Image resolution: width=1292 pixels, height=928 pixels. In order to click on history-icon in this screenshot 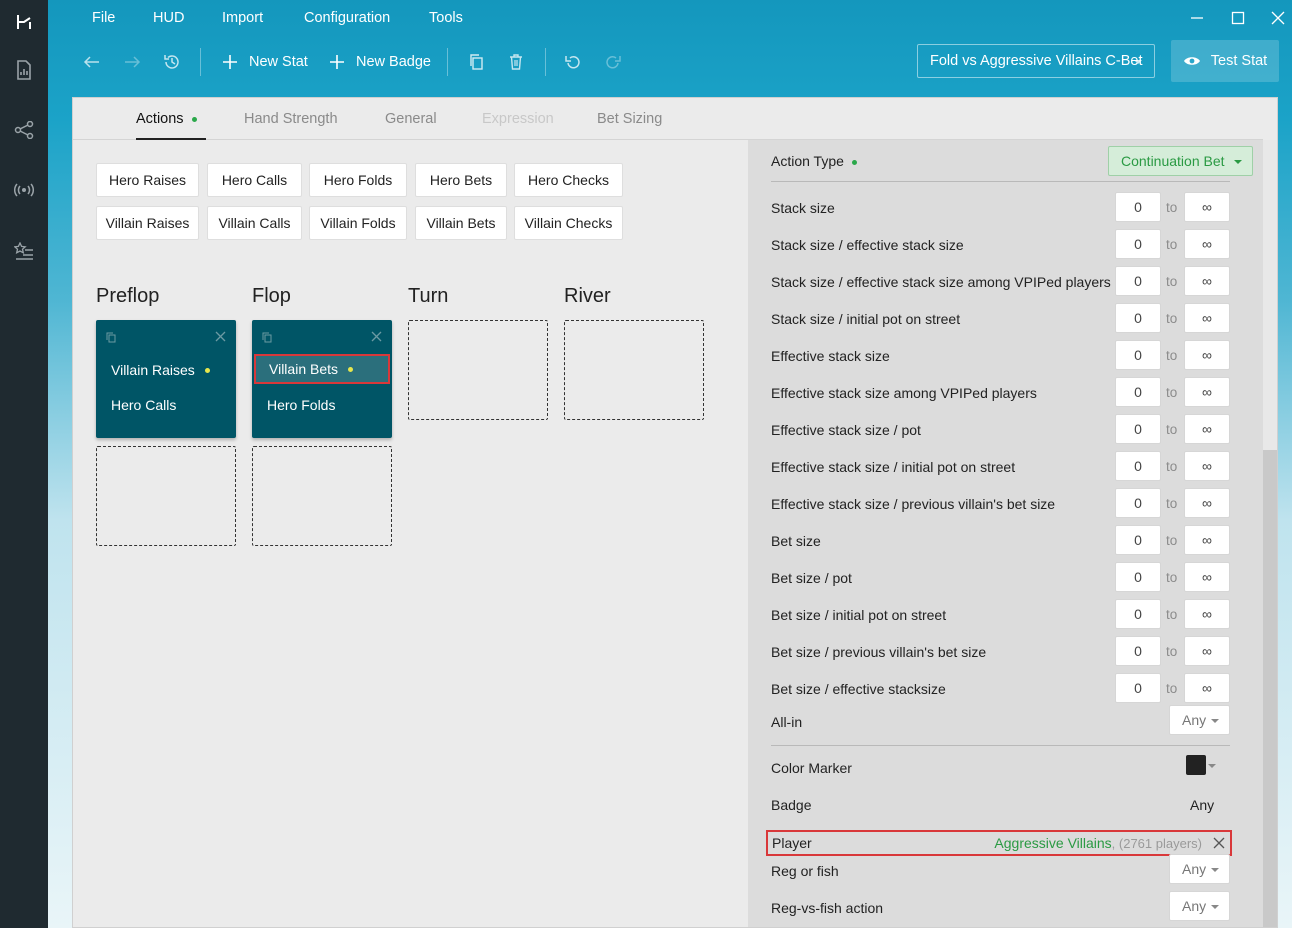, I will do `click(172, 62)`.